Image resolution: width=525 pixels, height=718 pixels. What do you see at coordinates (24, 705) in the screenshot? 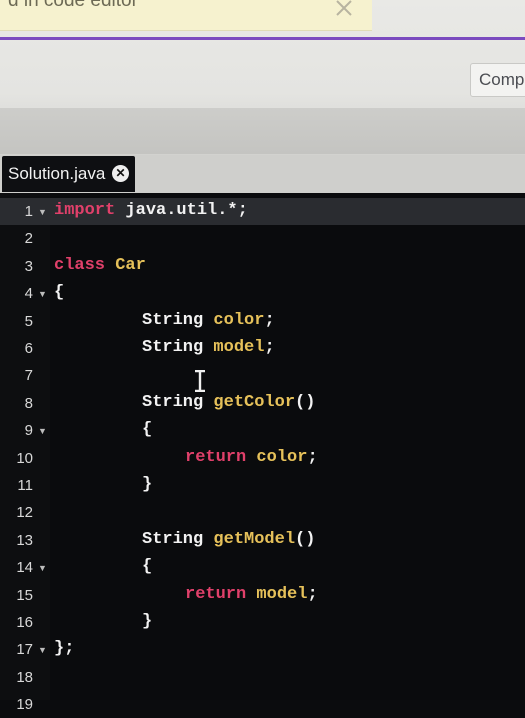
I see `line-number: 19` at bounding box center [24, 705].